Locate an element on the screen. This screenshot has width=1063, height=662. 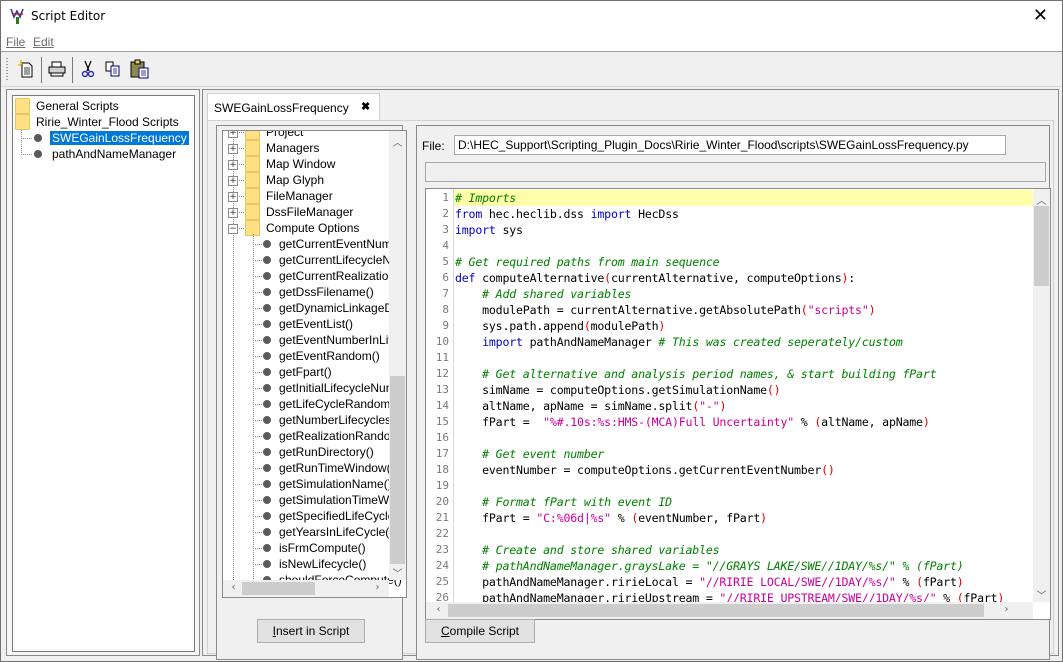
api-method-item: isNewLifecycle() is located at coordinates (314, 564).